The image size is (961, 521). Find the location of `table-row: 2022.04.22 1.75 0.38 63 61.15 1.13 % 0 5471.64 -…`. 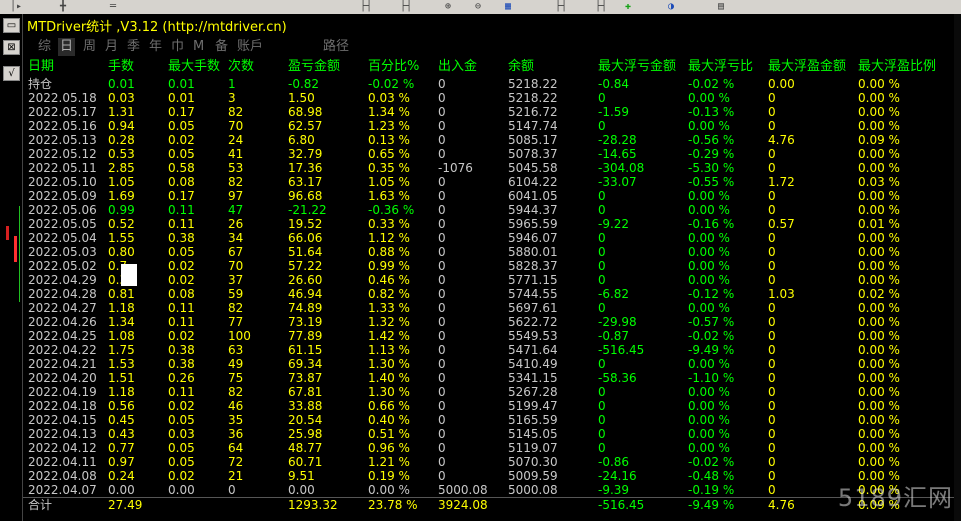

table-row: 2022.04.22 1.75 0.38 63 61.15 1.13 % 0 5471.64 -… is located at coordinates (489, 350).